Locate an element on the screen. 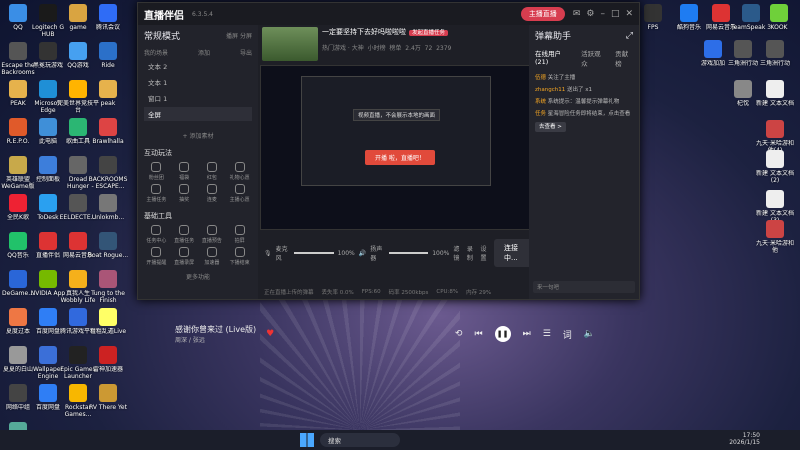  desktop-icon: 腾讯会议 is located at coordinates (108, 17).